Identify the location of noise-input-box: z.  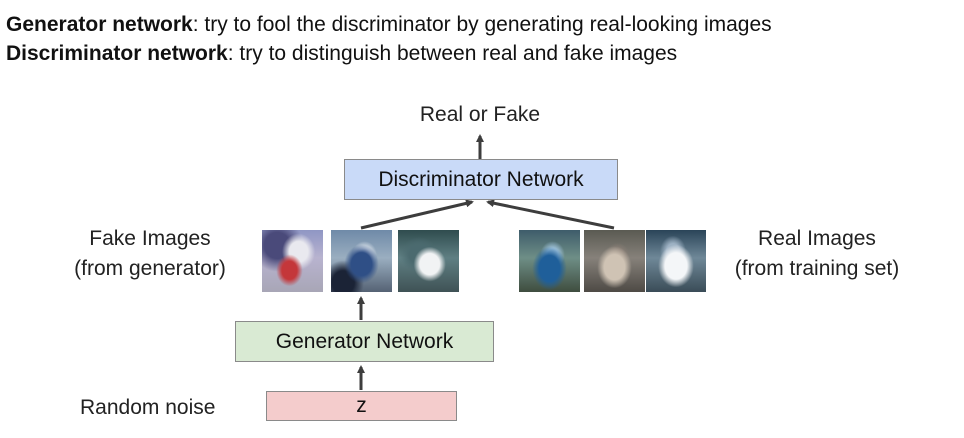
(361, 406).